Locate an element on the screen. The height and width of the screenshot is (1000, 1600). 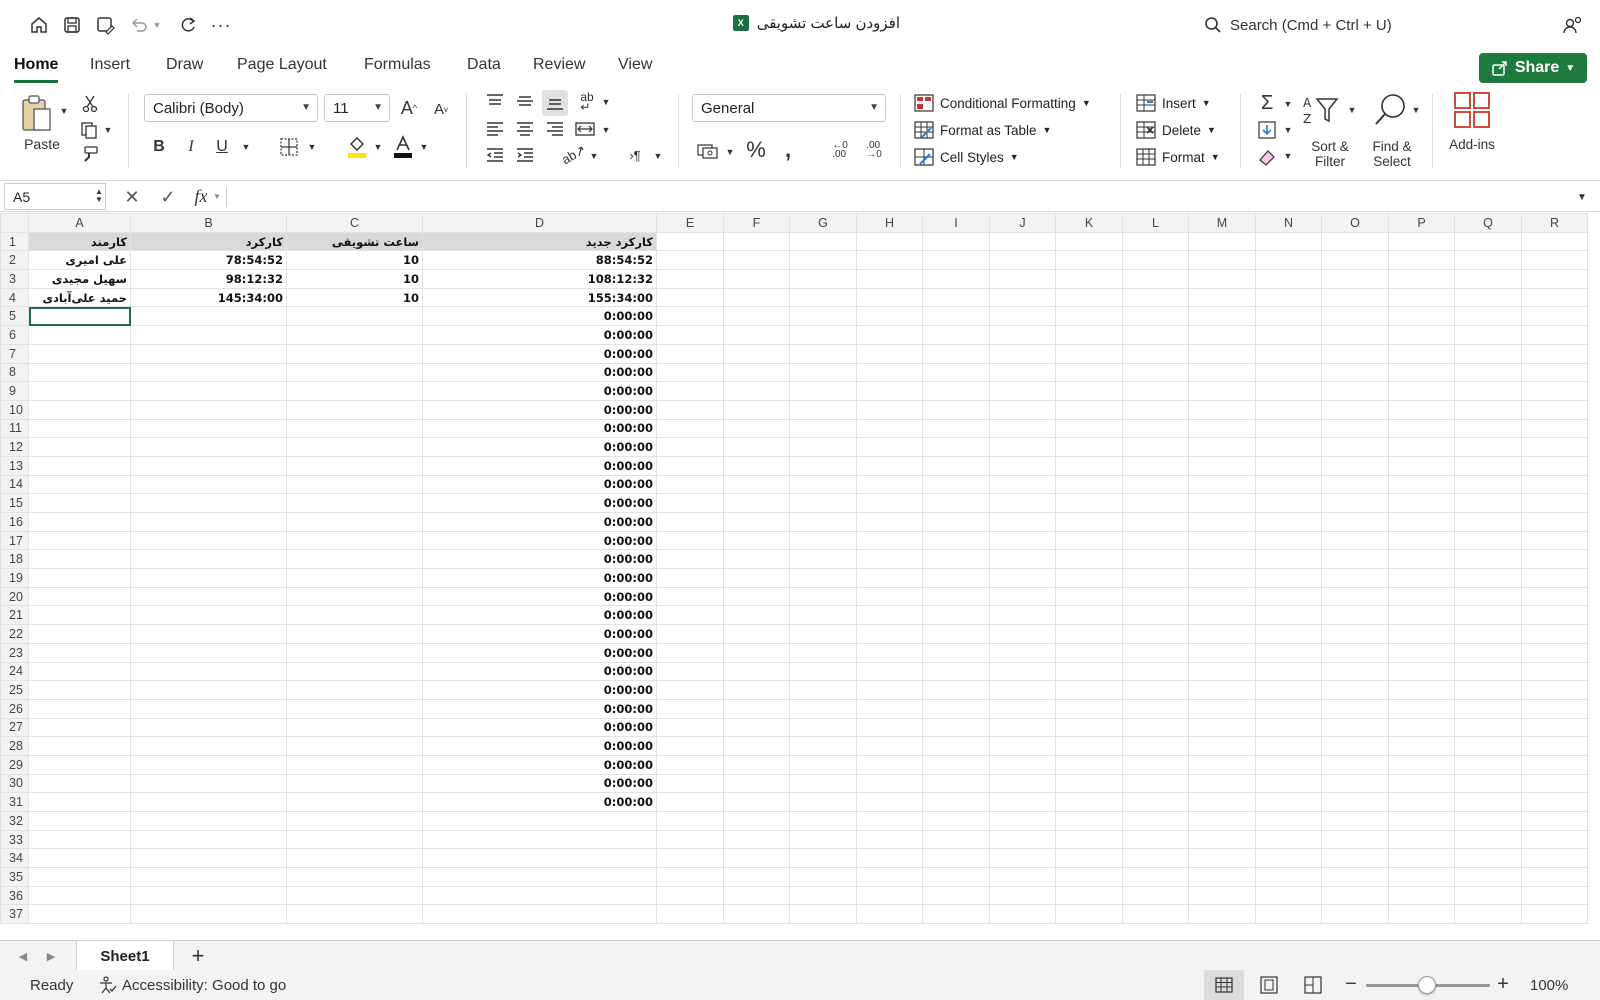
copy-dropdown-icon: ▼ is located at coordinates (108, 130).